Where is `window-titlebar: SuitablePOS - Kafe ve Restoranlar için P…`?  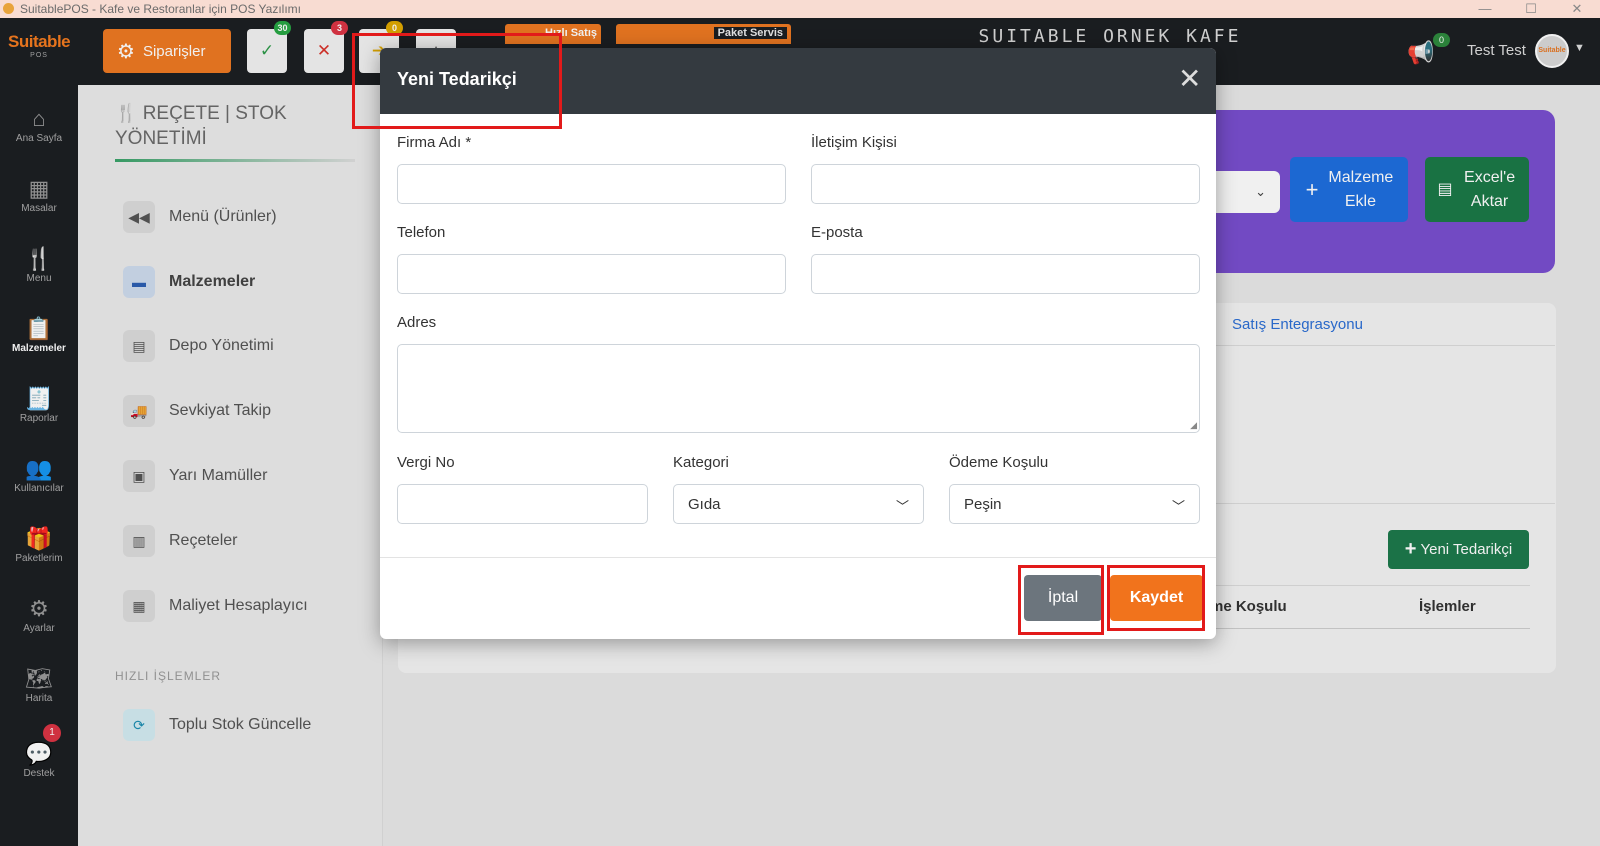
window-titlebar: SuitablePOS - Kafe ve Restoranlar için P… is located at coordinates (800, 9).